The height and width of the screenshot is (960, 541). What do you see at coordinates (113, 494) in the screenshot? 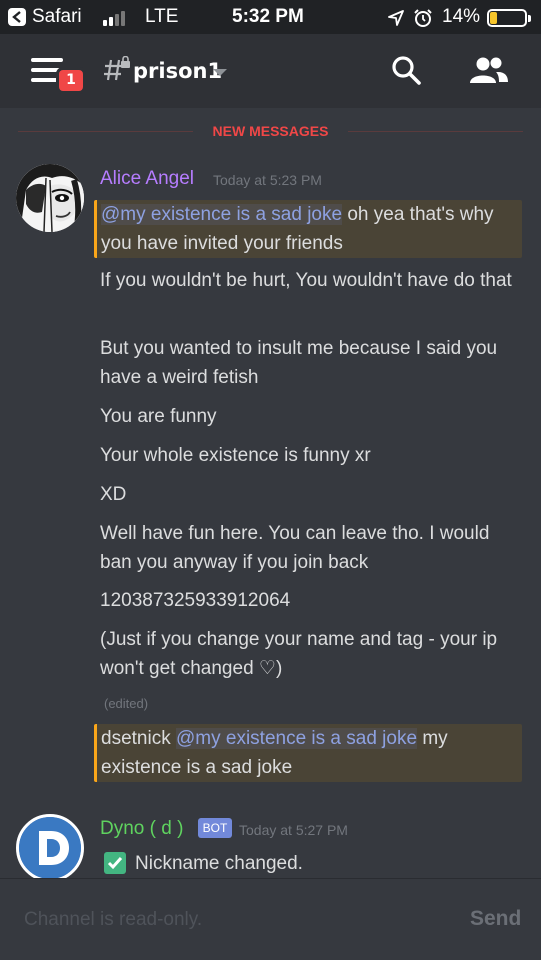
I see `message-text: XD` at bounding box center [113, 494].